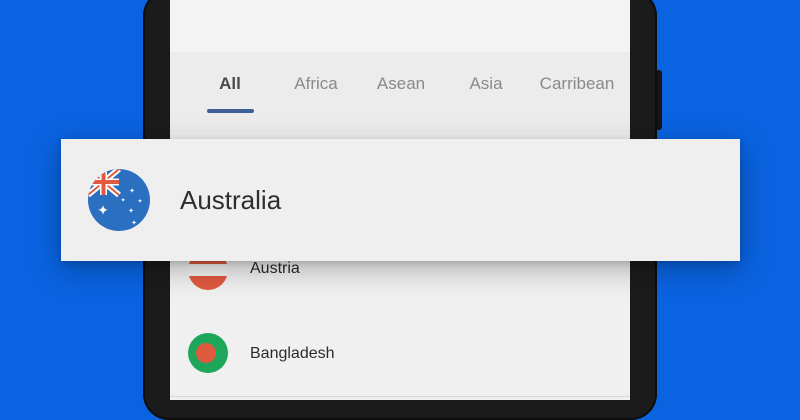  Describe the element at coordinates (315, 84) in the screenshot. I see `tab-africa: Africa` at that location.